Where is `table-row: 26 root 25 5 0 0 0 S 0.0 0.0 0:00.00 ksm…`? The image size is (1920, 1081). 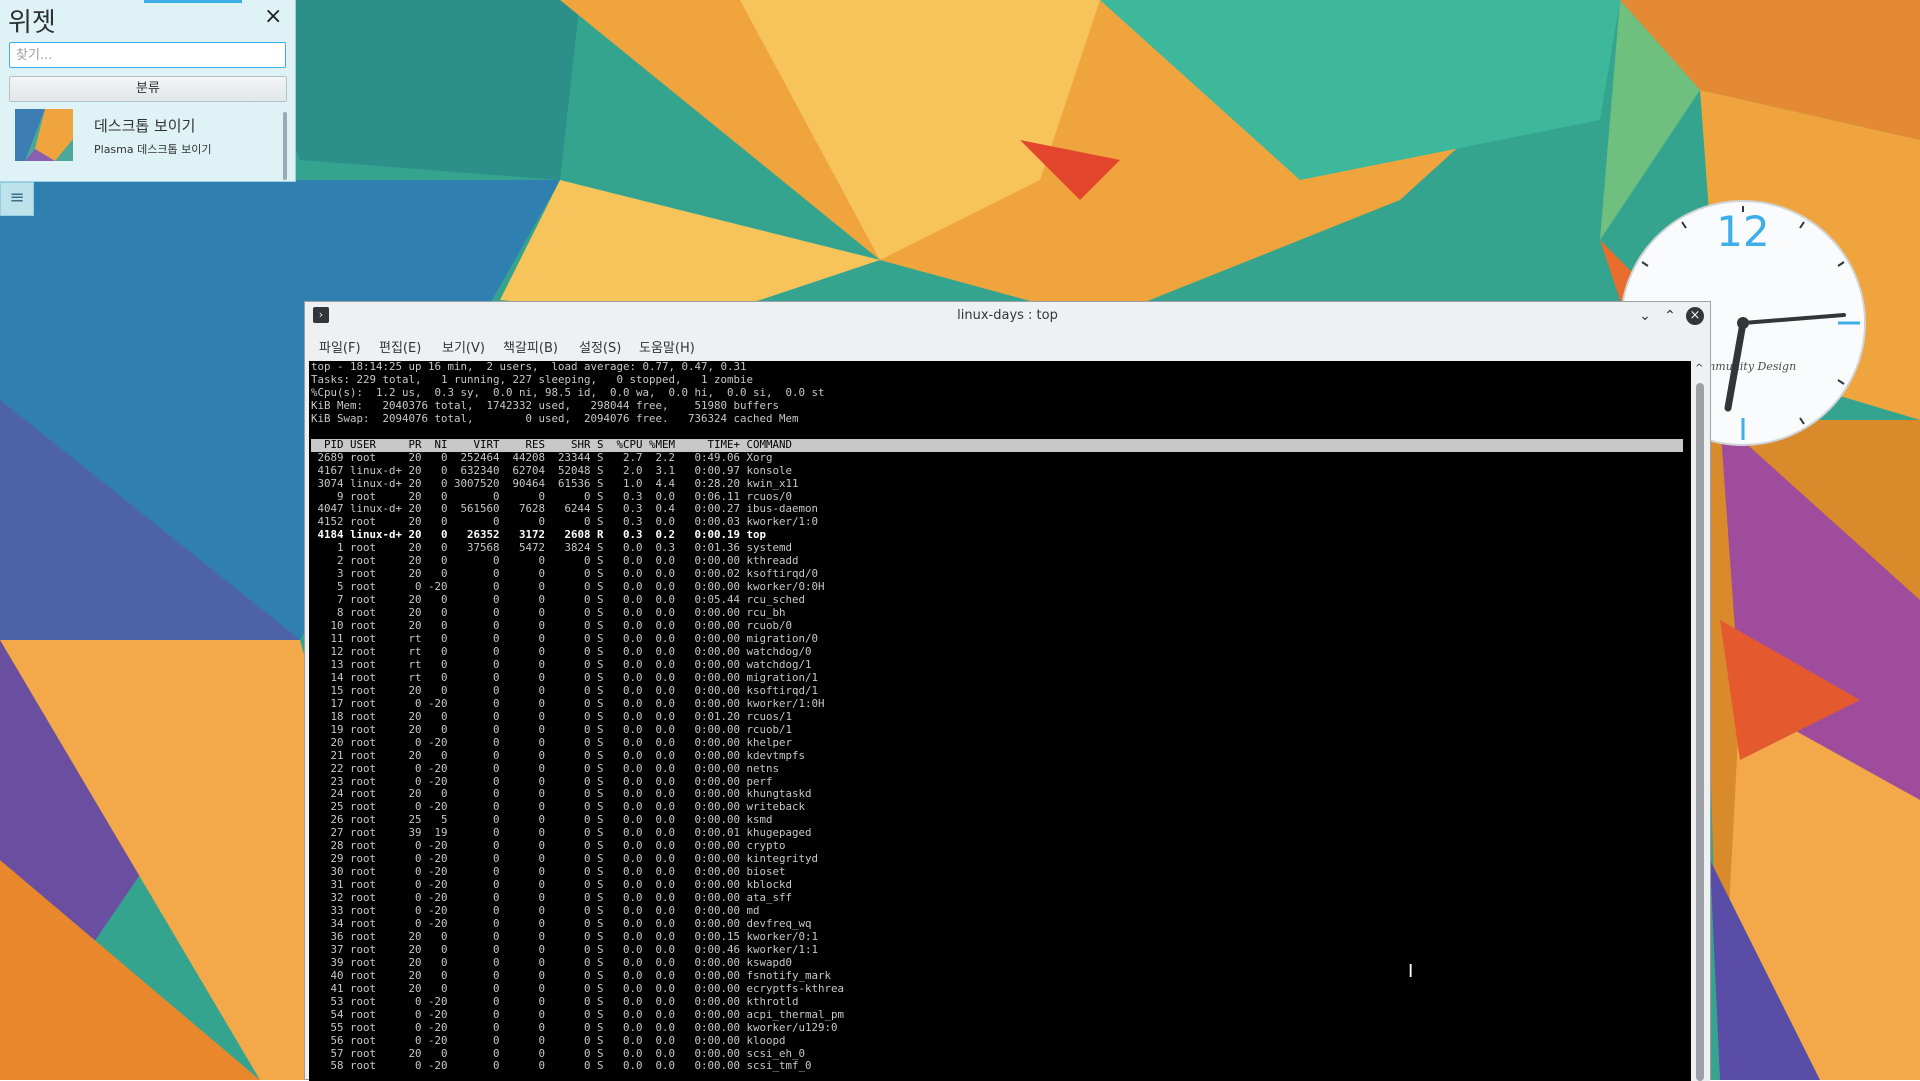
table-row: 26 root 25 5 0 0 0 S 0.0 0.0 0:00.00 ksm… is located at coordinates (542, 820).